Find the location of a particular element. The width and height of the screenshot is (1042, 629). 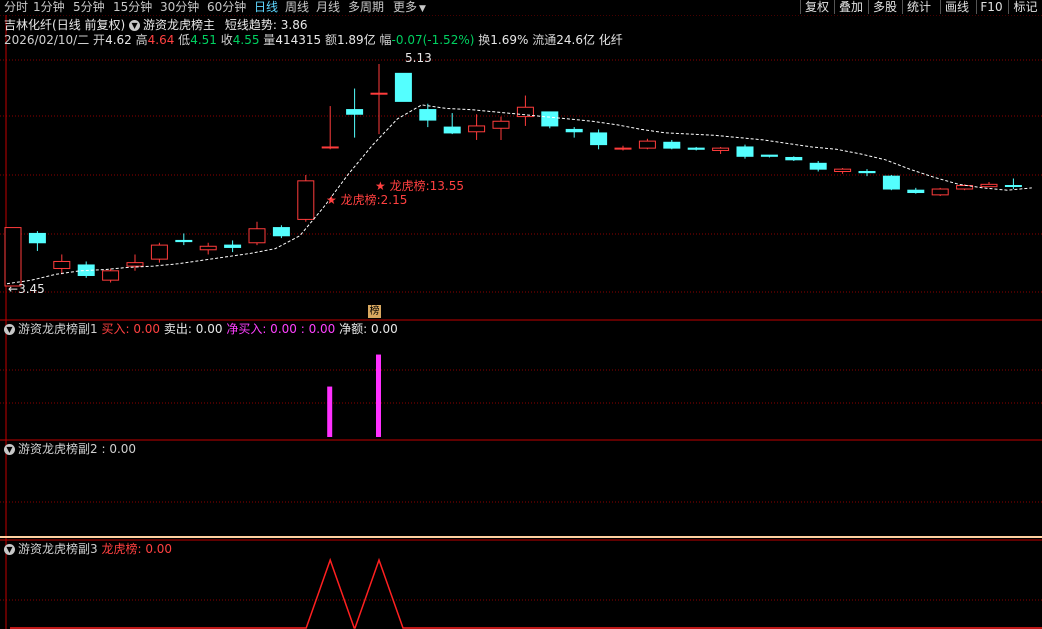

amount-label: 额 is located at coordinates (330, 40).